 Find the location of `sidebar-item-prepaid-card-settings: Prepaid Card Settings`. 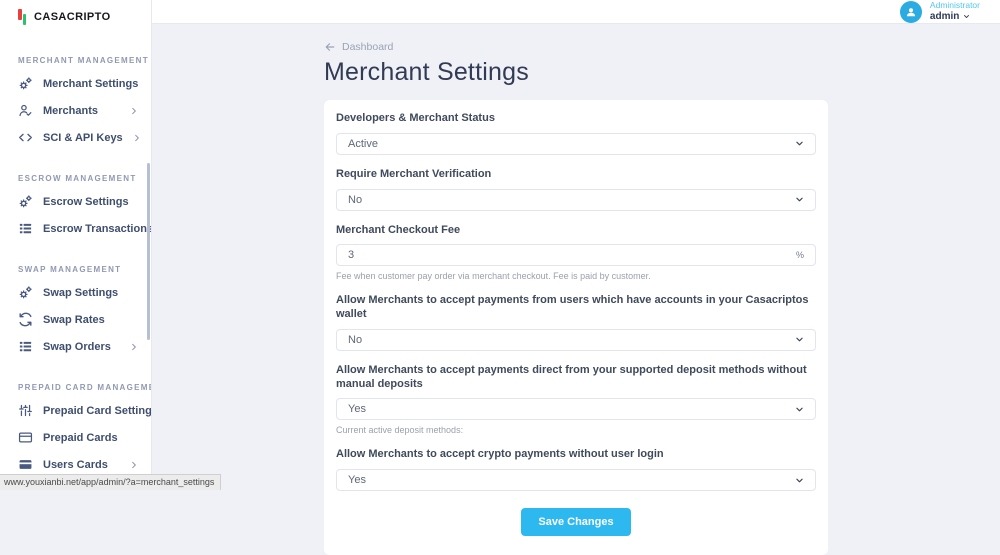

sidebar-item-prepaid-card-settings: Prepaid Card Settings is located at coordinates (75, 410).